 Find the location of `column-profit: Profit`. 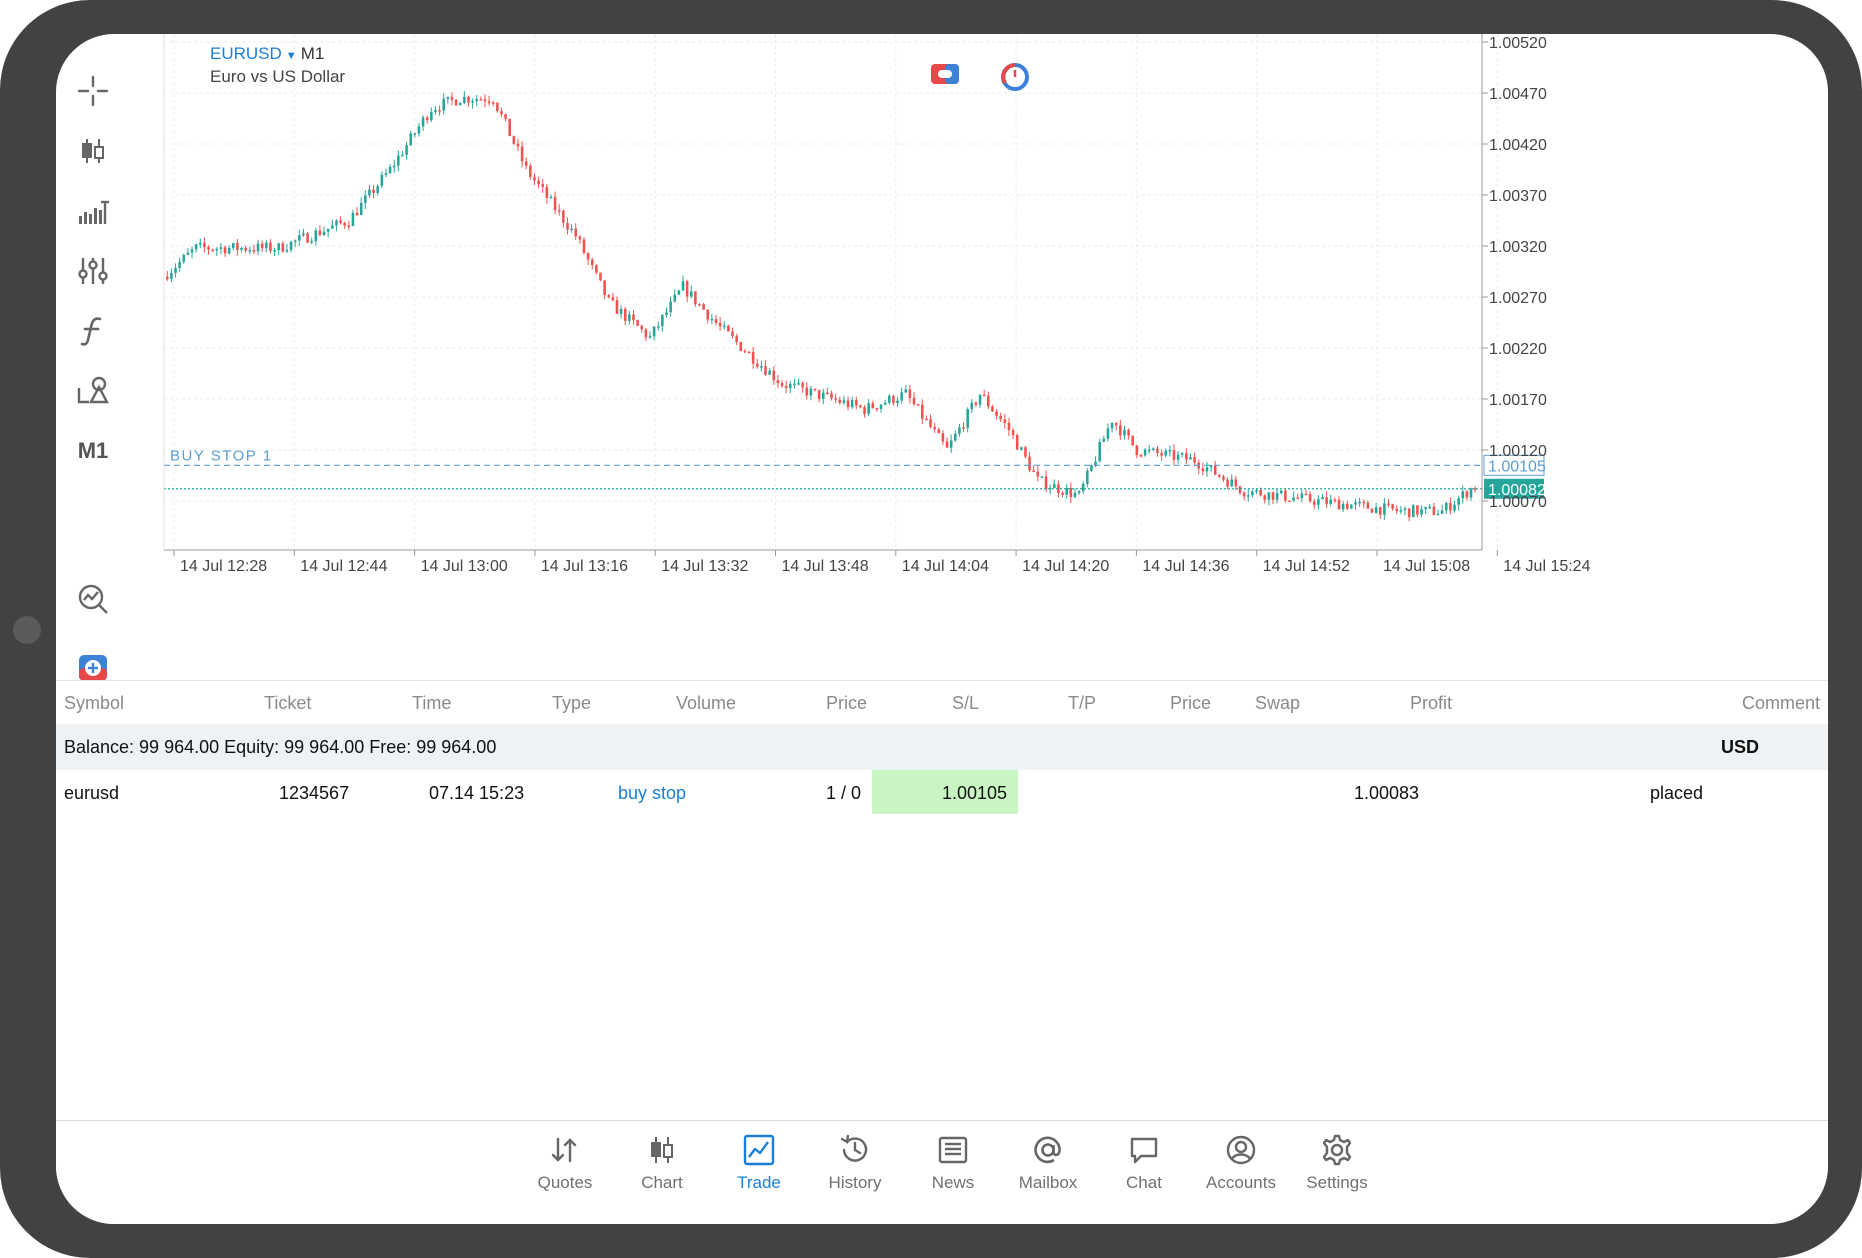

column-profit: Profit is located at coordinates (1431, 703).